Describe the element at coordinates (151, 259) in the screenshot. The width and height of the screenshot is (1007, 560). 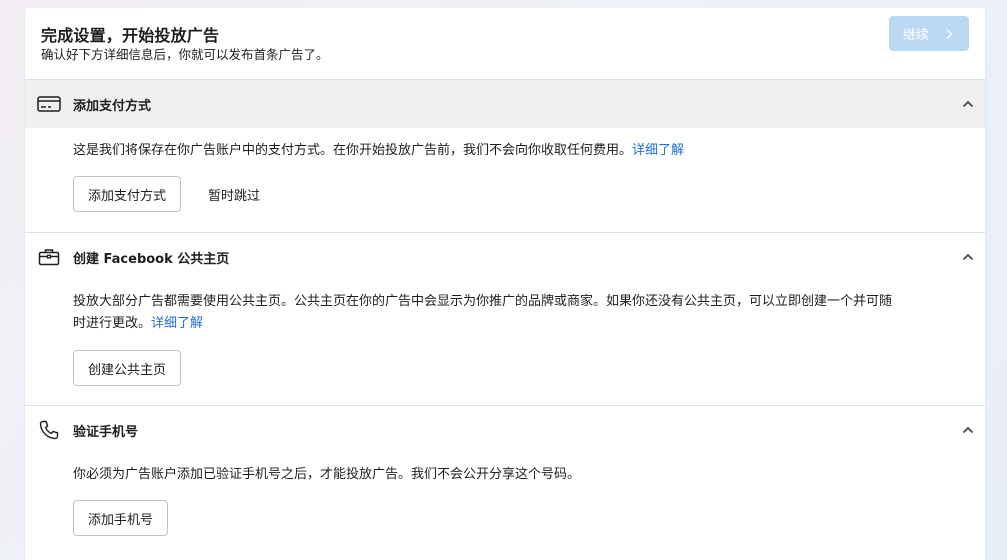
I see `section-page-title: 创建 Facebook 公共主页` at that location.